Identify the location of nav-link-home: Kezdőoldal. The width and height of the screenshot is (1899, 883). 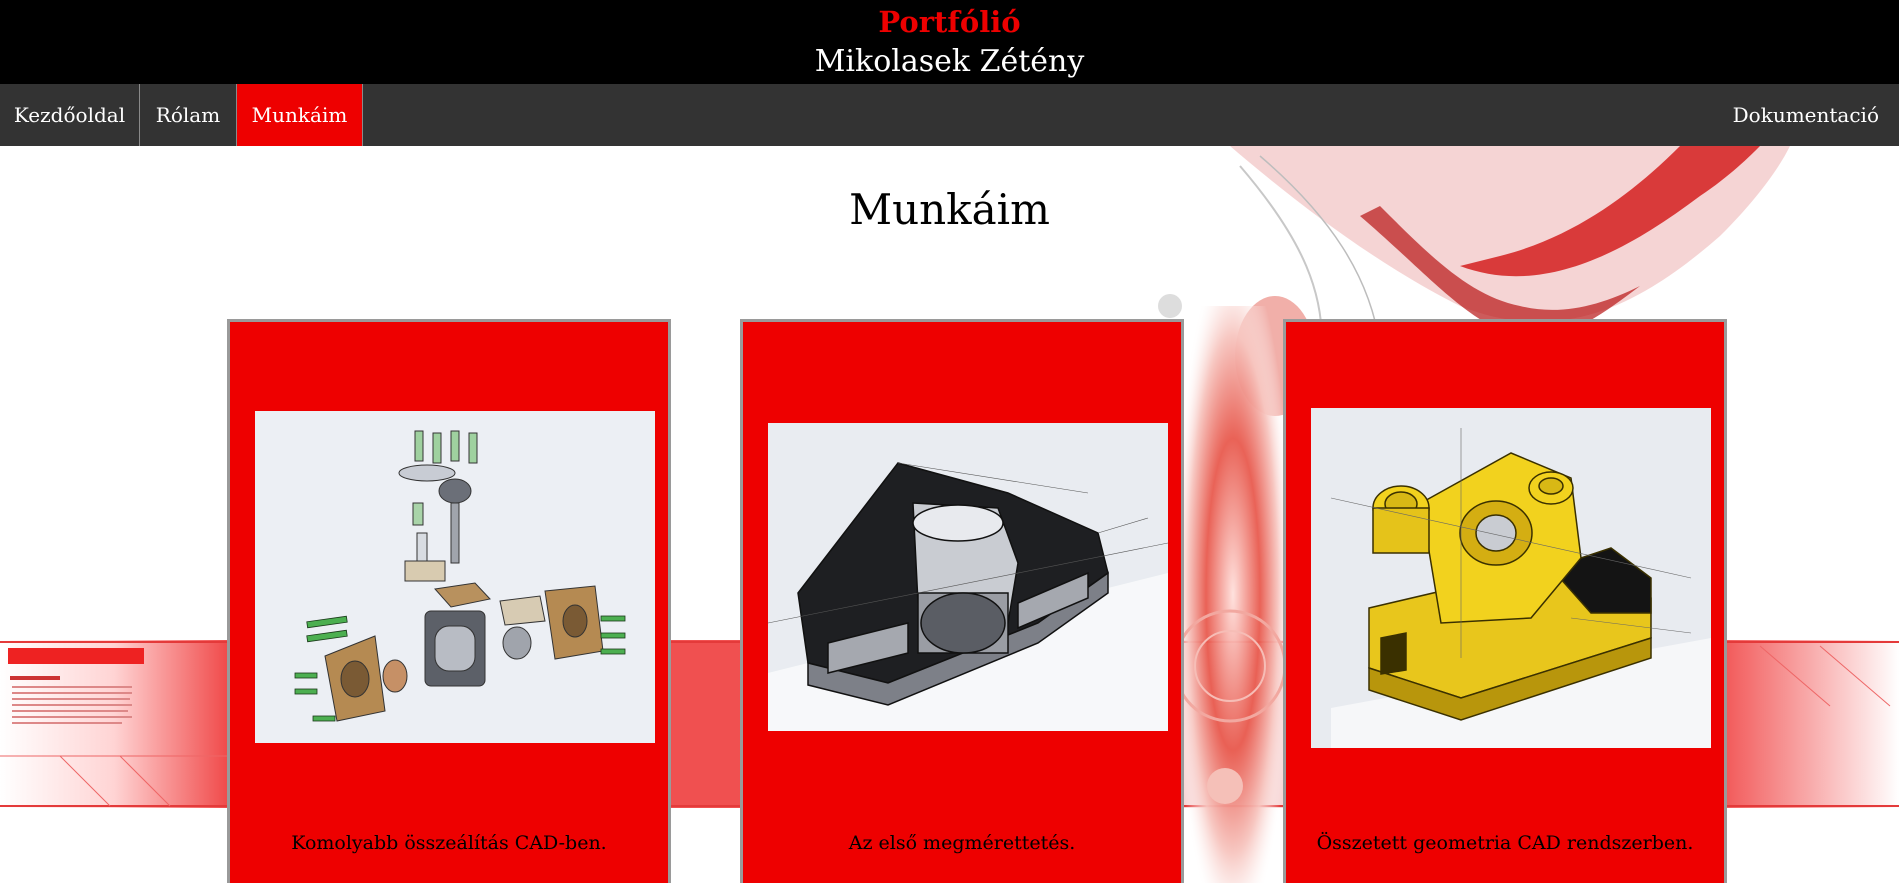
(70, 115).